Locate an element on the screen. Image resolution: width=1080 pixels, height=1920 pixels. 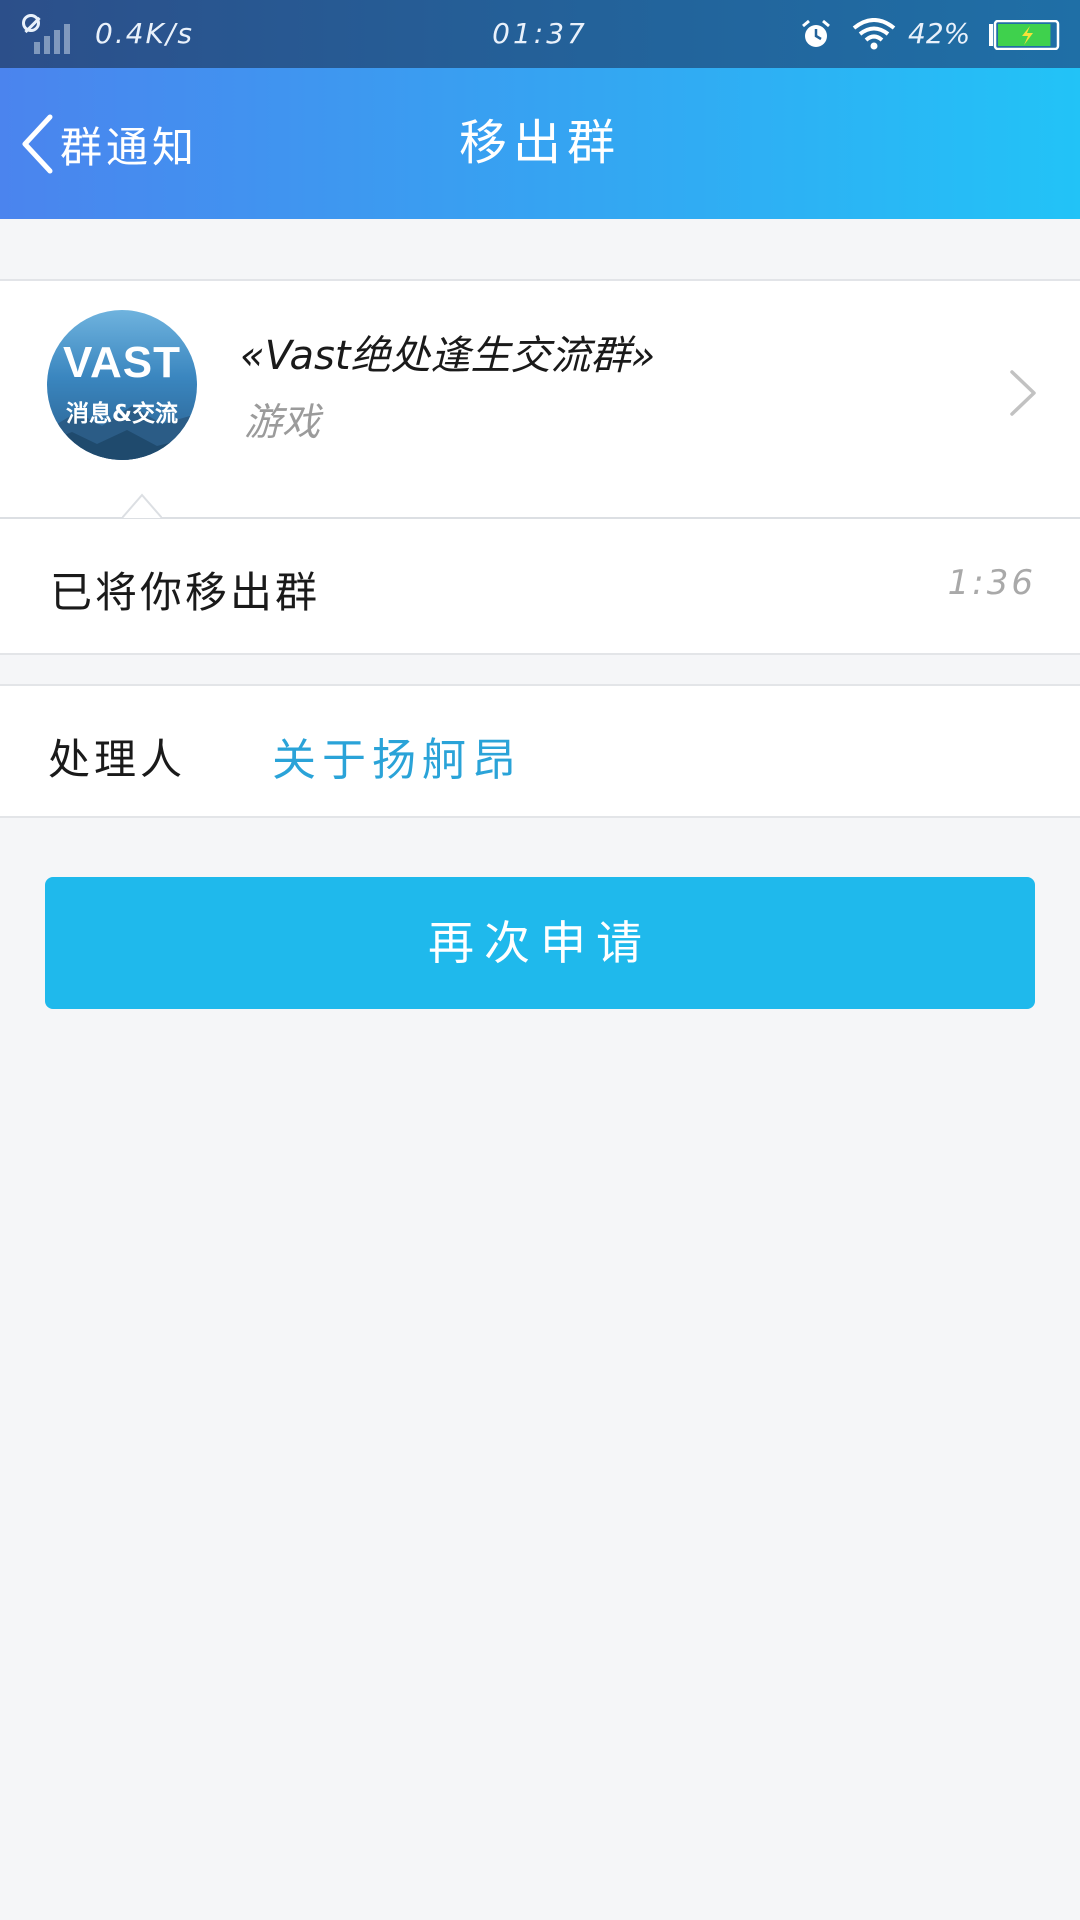
group-avatar: VAST 消息&交流 is located at coordinates (122, 385).